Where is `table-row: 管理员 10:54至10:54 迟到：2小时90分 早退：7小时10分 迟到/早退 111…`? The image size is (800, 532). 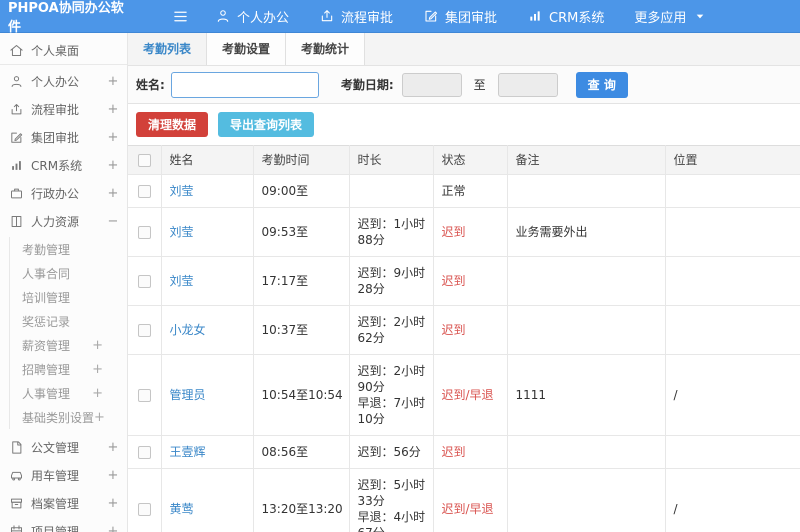
table-row: 管理员 10:54至10:54 迟到：2小时90分 早退：7小时10分 迟到/早退 111… is located at coordinates (464, 395).